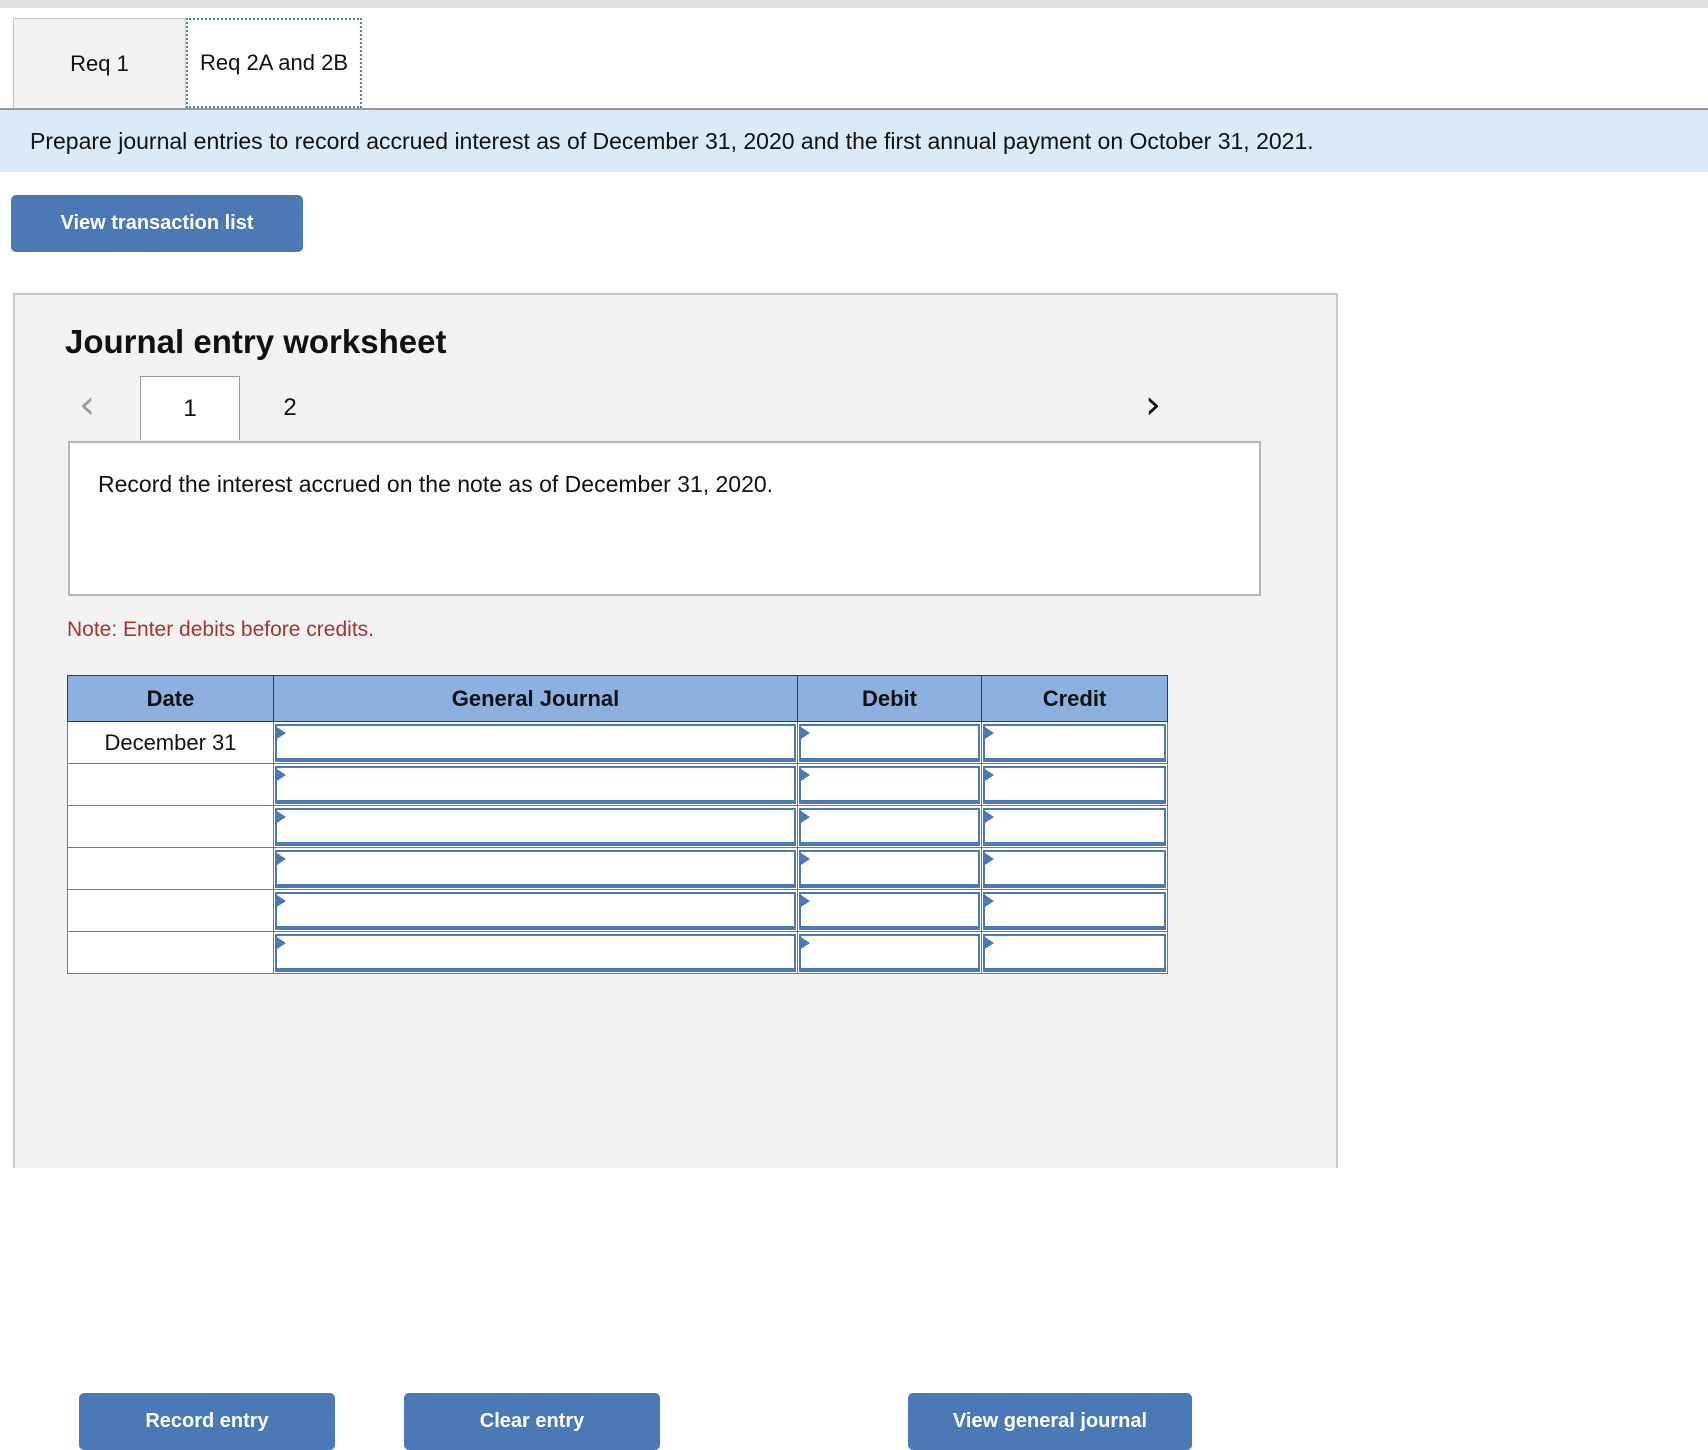 Image resolution: width=1708 pixels, height=1450 pixels. I want to click on column-header-date: Date, so click(170, 698).